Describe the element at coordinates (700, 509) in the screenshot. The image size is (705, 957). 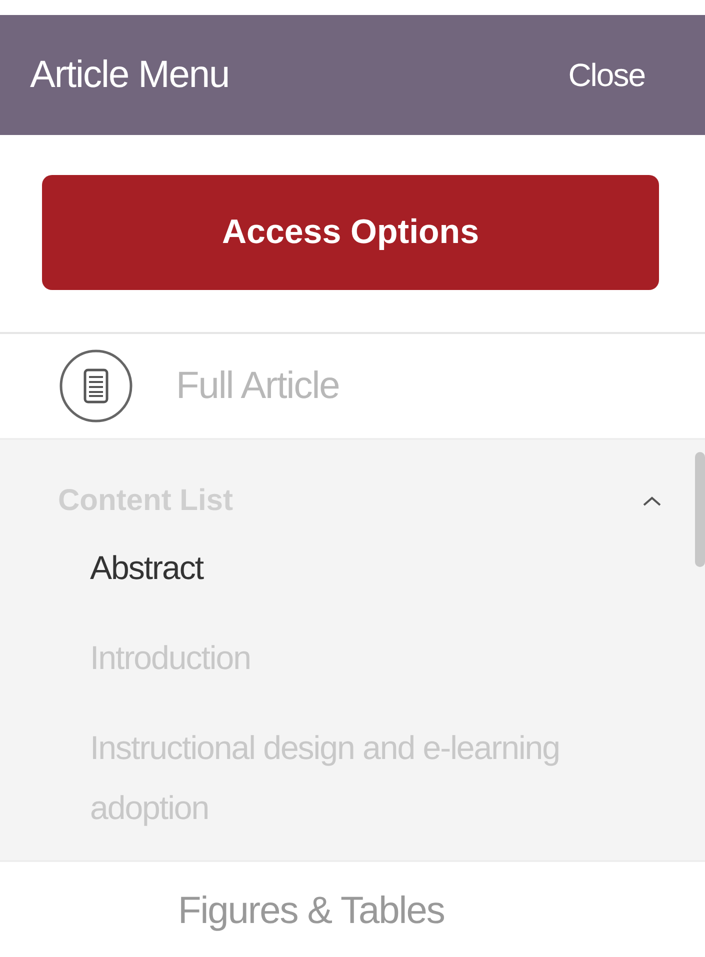
I see `scrollbar-thumb` at that location.